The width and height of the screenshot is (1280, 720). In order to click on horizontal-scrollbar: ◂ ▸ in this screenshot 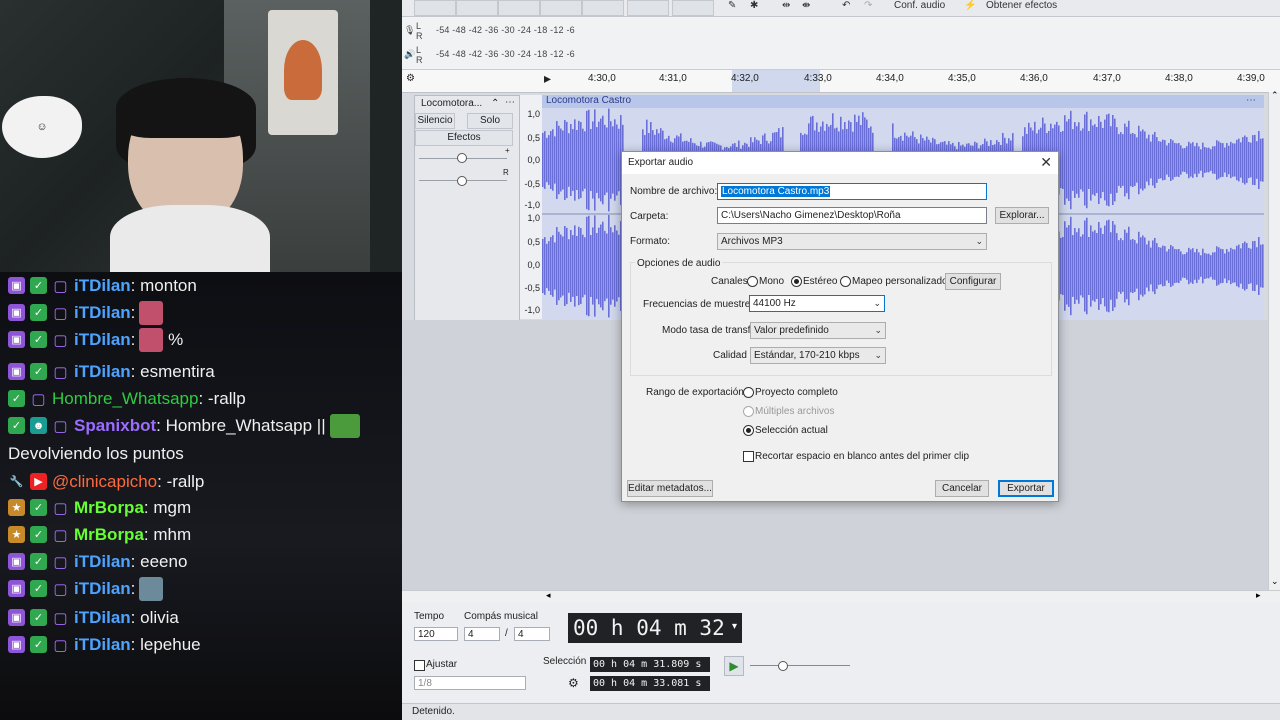, I will do `click(841, 596)`.